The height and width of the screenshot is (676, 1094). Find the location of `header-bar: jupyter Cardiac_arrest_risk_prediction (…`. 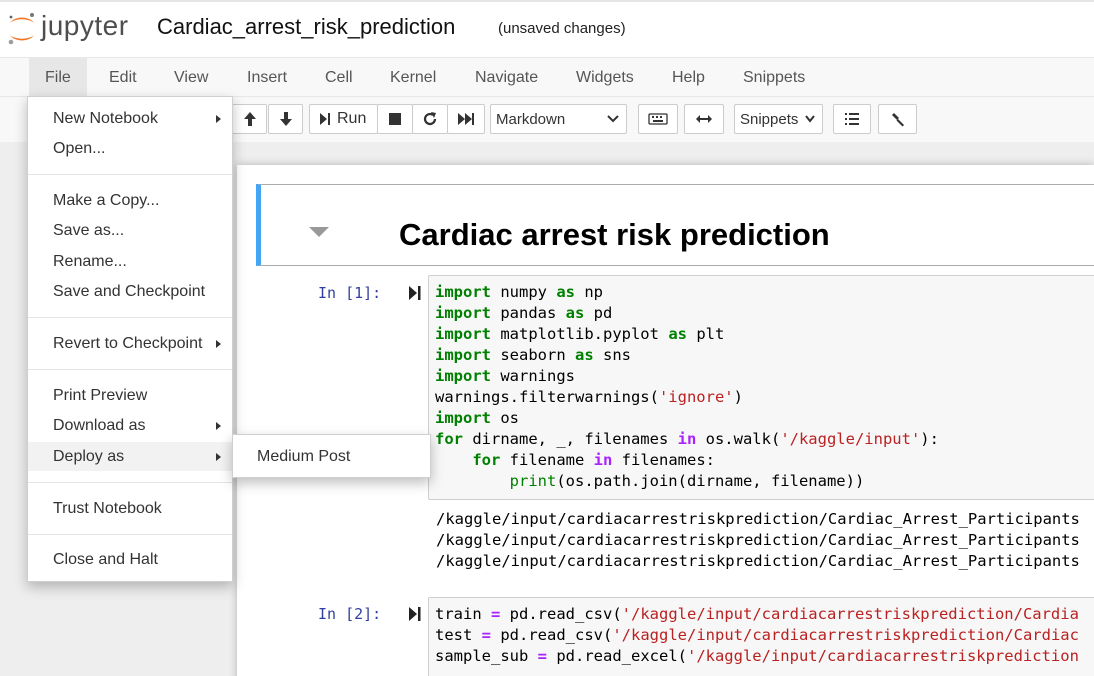

header-bar: jupyter Cardiac_arrest_risk_prediction (… is located at coordinates (547, 28).